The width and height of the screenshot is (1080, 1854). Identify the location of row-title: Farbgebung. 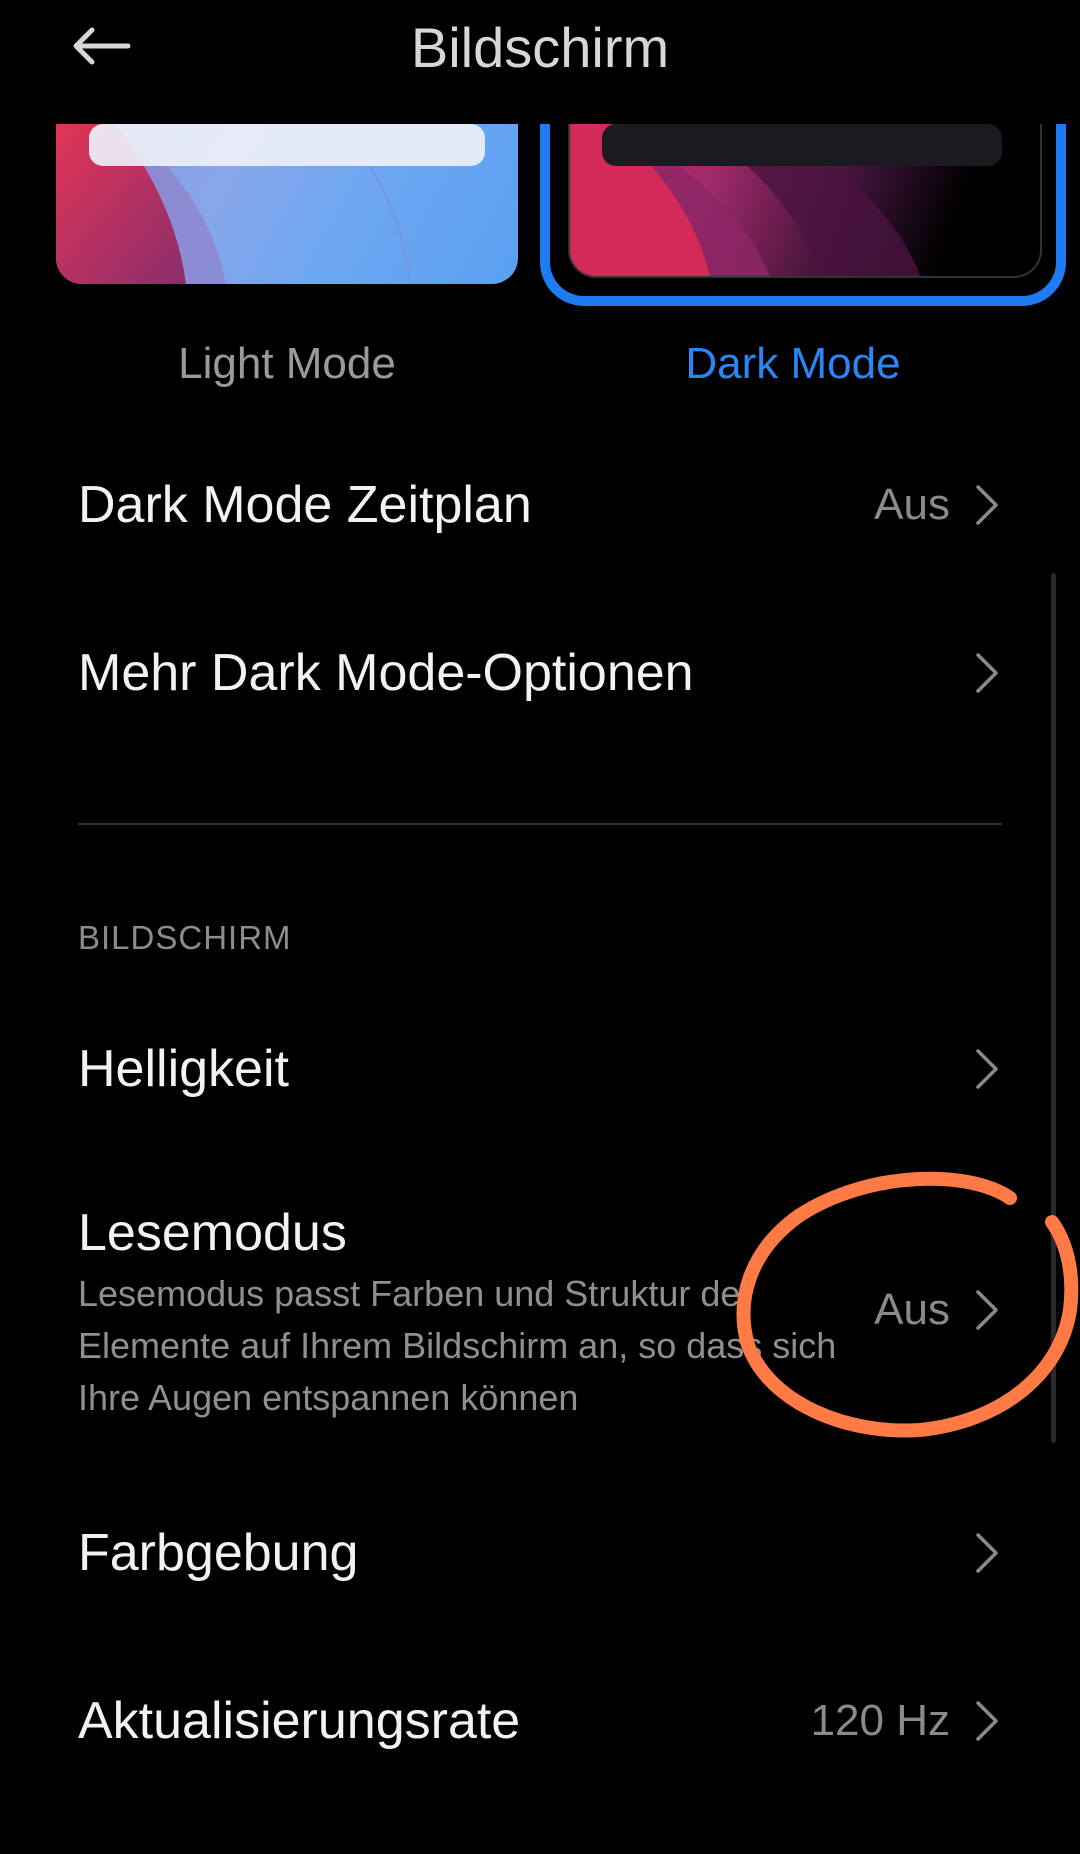
(218, 1553).